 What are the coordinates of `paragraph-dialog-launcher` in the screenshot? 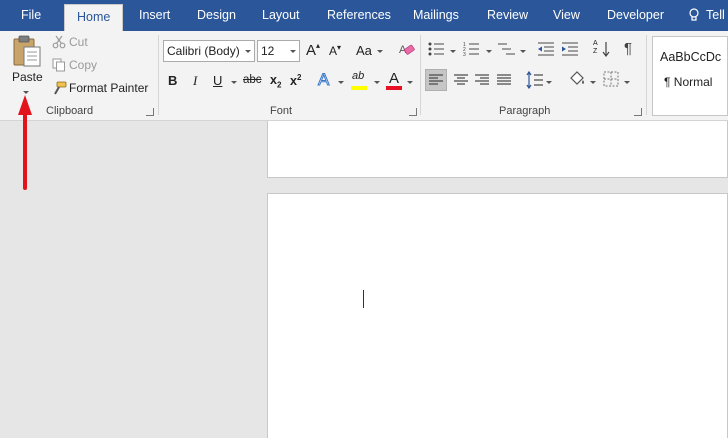 It's located at (638, 112).